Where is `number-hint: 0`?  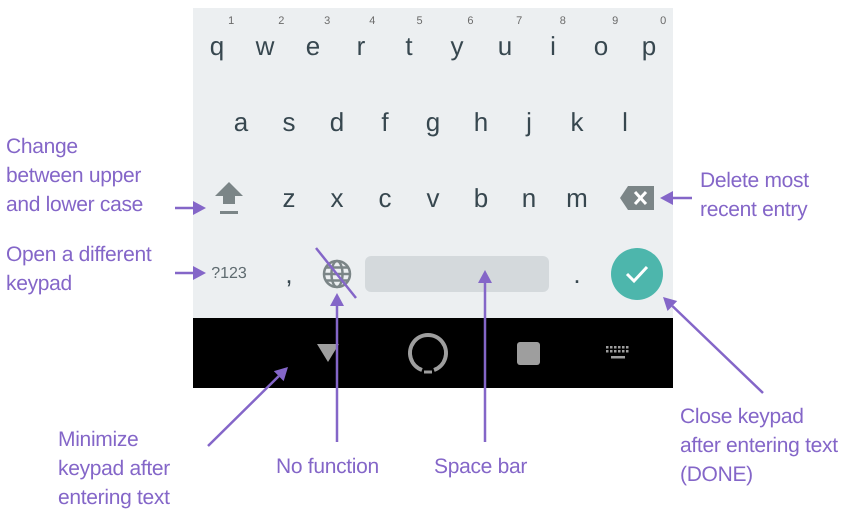 number-hint: 0 is located at coordinates (663, 21).